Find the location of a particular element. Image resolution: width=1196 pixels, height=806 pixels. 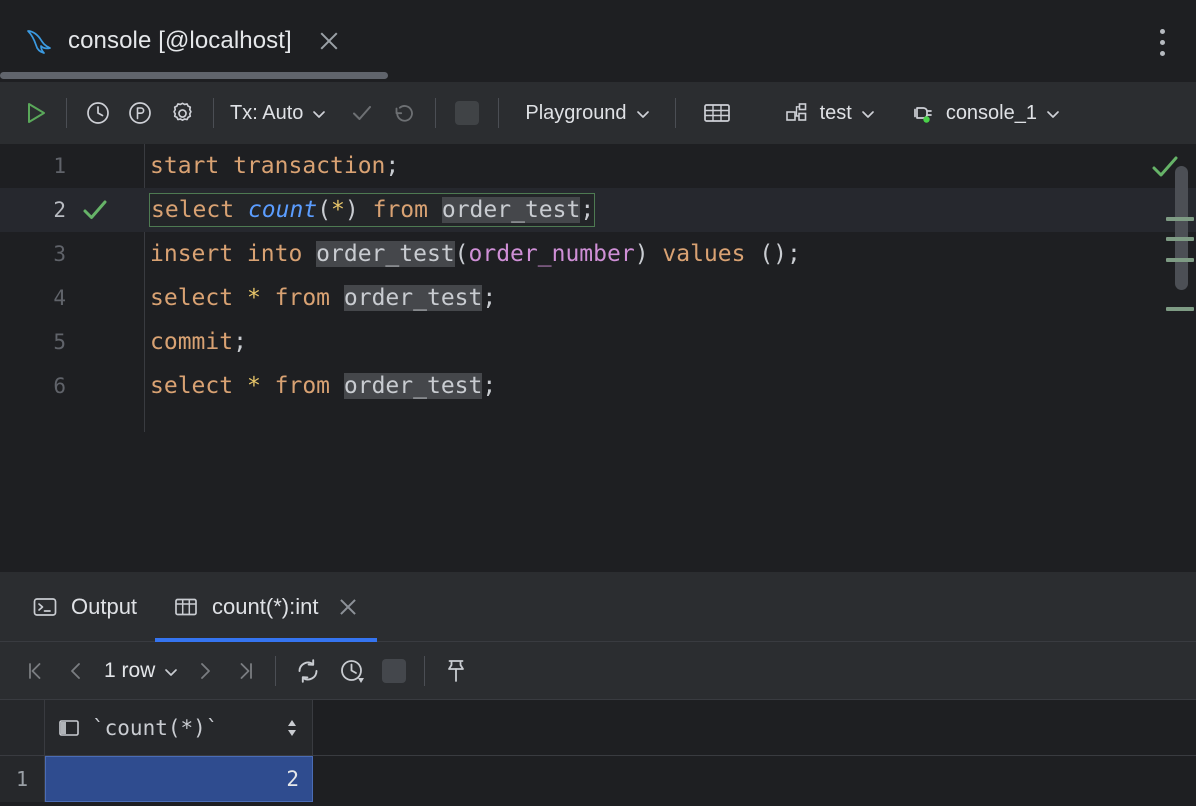

token-punct: ( is located at coordinates (461, 254).